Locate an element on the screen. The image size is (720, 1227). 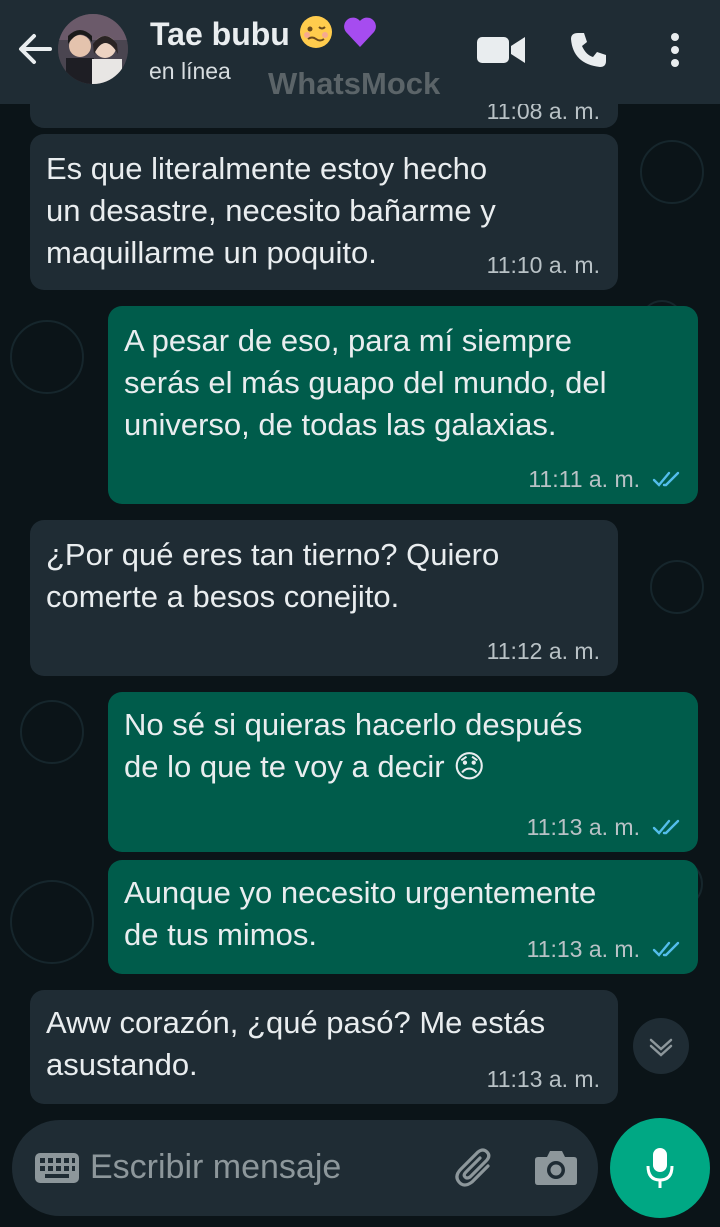
contact-avatar is located at coordinates (93, 49).